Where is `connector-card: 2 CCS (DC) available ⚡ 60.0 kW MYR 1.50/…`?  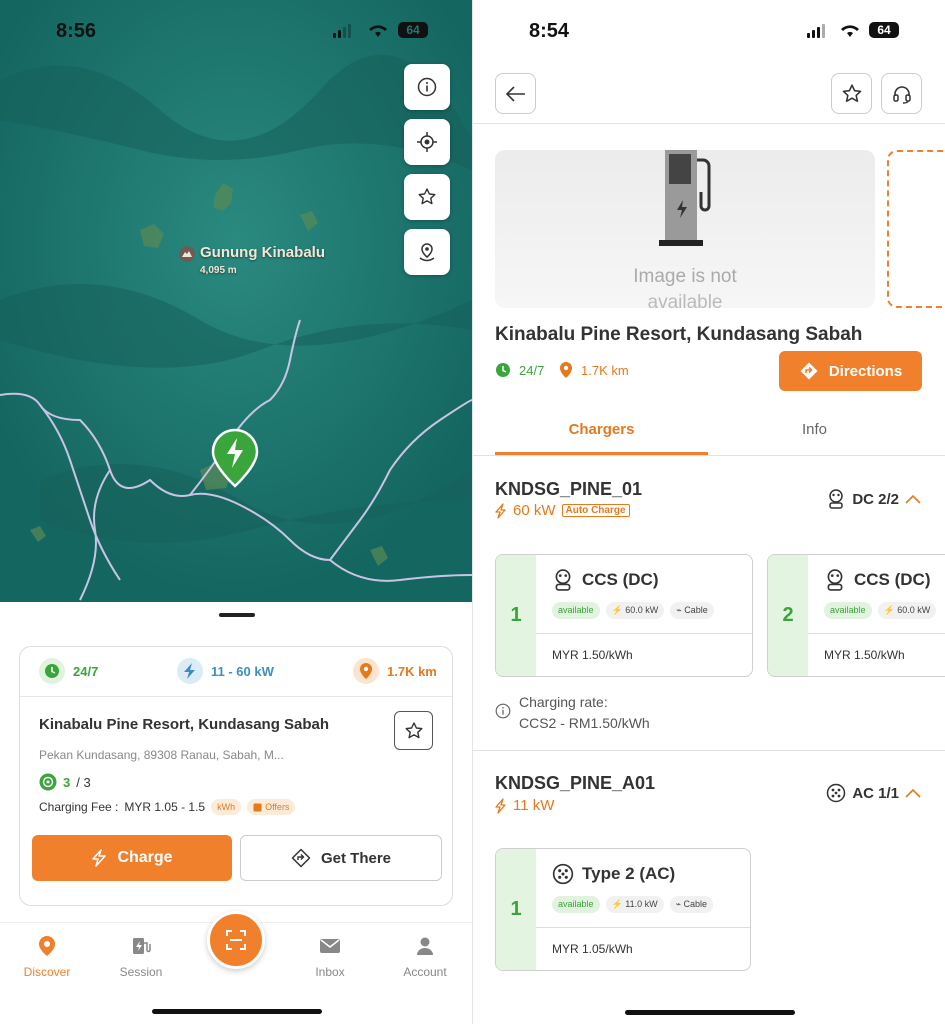
connector-card: 2 CCS (DC) available ⚡ 60.0 kW MYR 1.50/… is located at coordinates (856, 615).